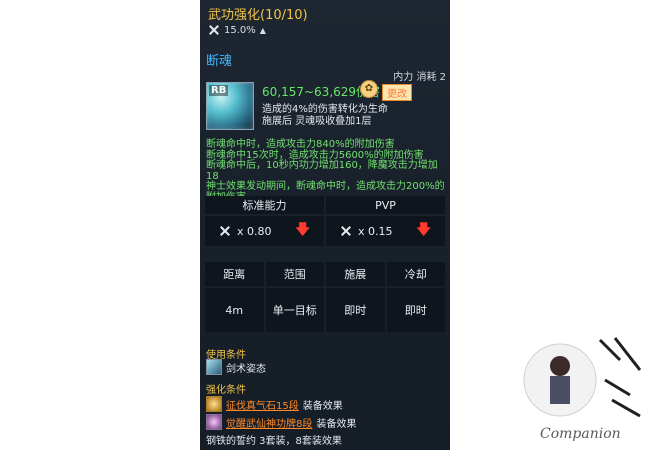  I want to click on watermark-text: Companion, so click(580, 434).